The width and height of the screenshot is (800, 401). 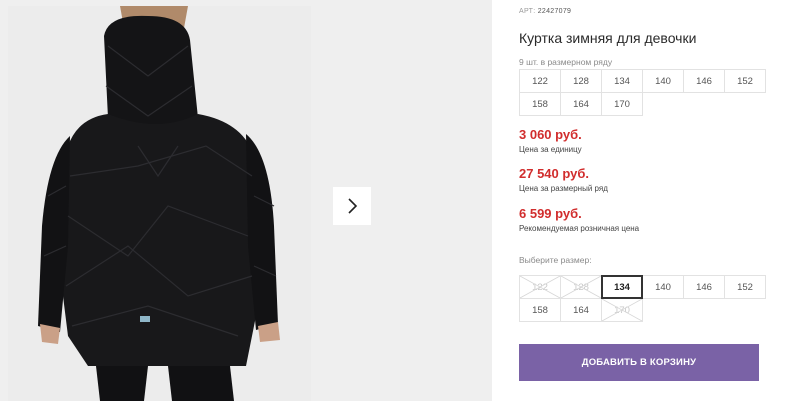 I want to click on size-row-cell: 152, so click(x=745, y=81).